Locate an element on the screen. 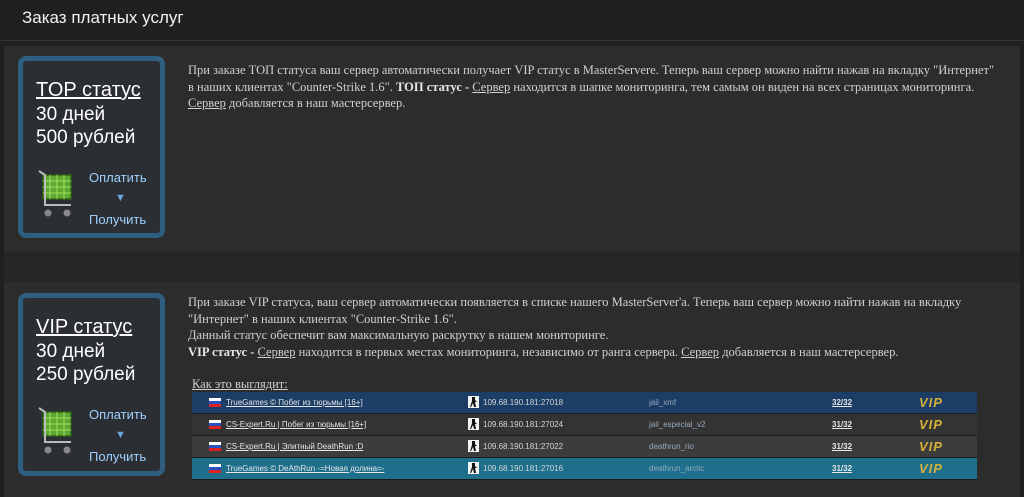  top-desc-text-3: добавляется в наш мастерсервер. is located at coordinates (317, 103).